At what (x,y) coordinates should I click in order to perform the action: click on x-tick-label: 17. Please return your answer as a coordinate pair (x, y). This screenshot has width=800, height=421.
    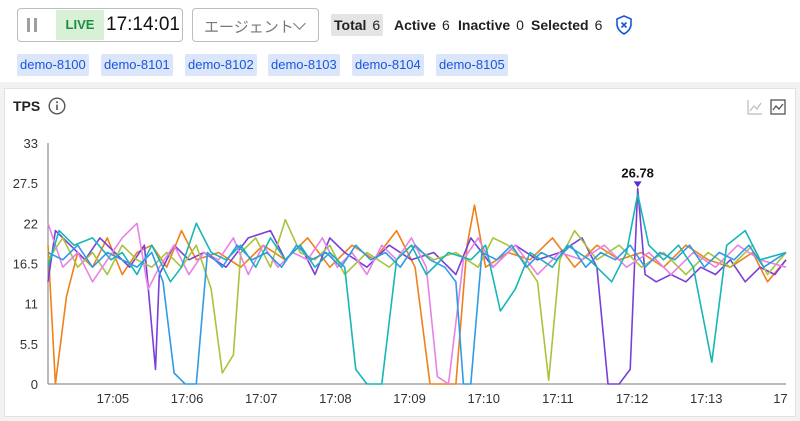
    Looking at the image, I should click on (780, 398).